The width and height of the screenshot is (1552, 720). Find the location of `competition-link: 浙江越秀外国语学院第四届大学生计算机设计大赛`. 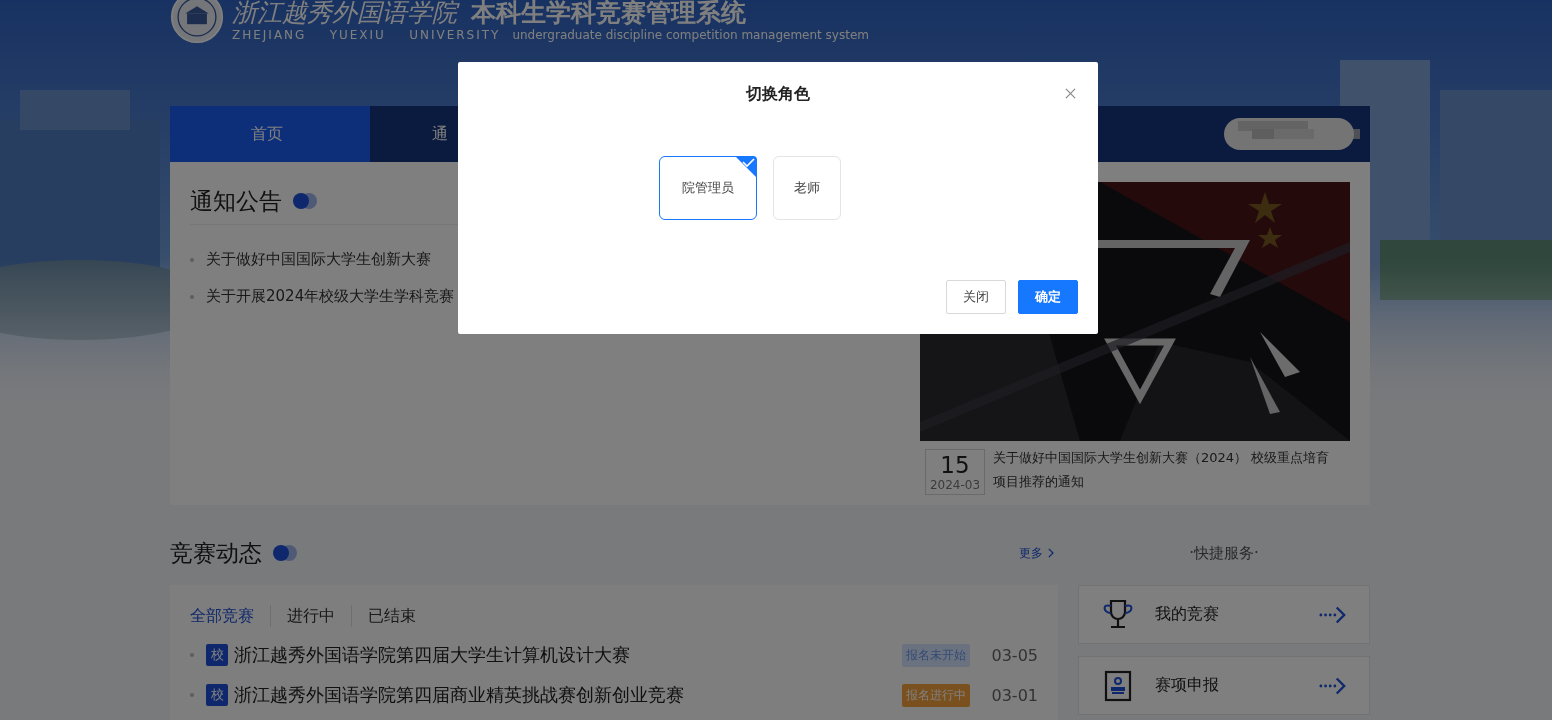

competition-link: 浙江越秀外国语学院第四届大学生计算机设计大赛 is located at coordinates (432, 655).